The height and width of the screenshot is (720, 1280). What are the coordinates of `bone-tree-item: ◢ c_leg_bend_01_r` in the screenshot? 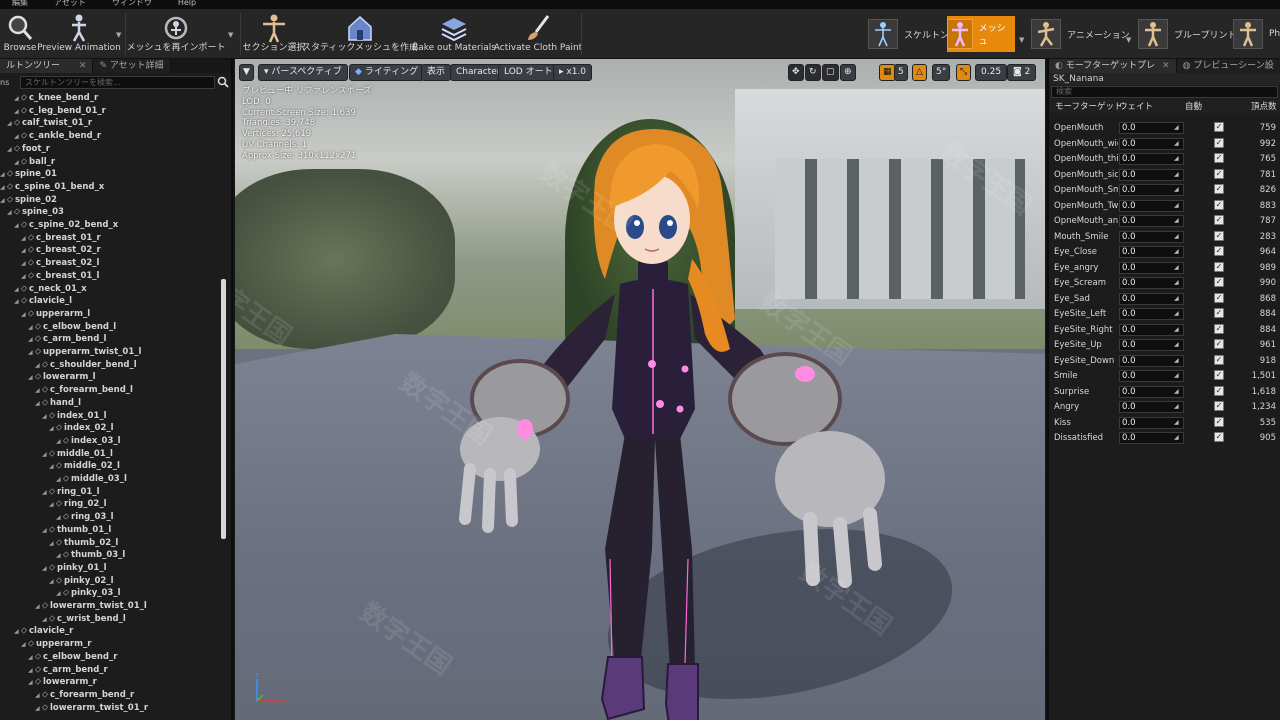 It's located at (60, 111).